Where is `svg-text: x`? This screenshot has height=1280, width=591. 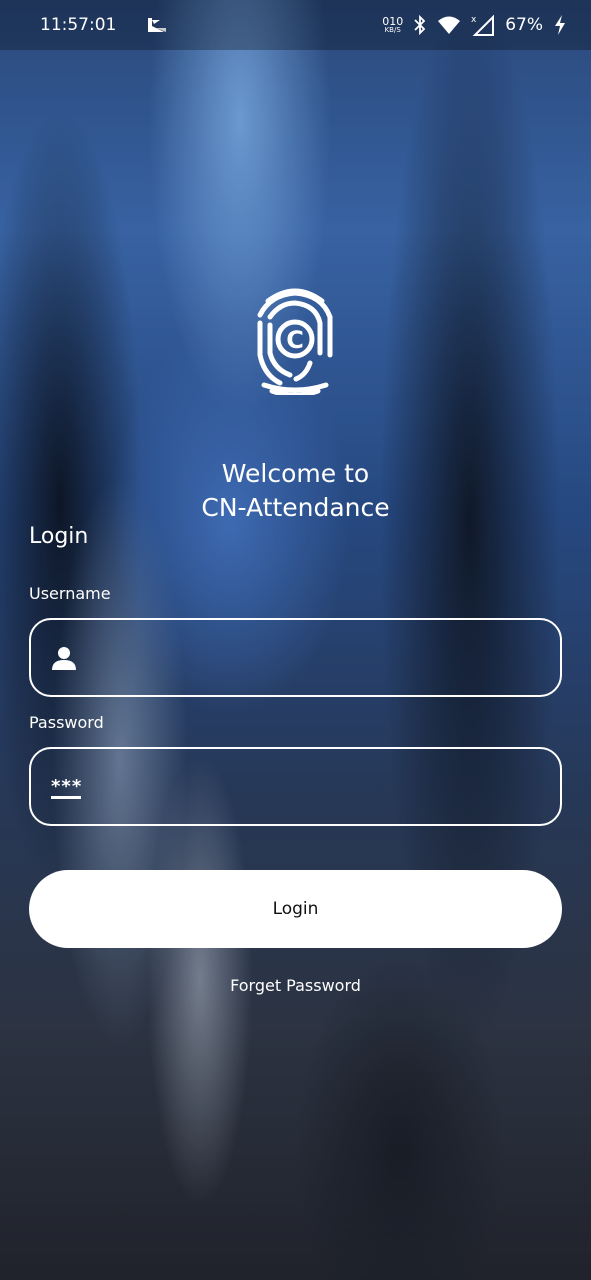 svg-text: x is located at coordinates (474, 20).